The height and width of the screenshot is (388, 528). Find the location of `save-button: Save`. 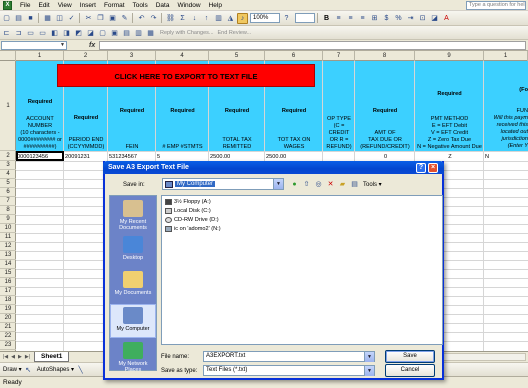

save-button: Save is located at coordinates (410, 356).